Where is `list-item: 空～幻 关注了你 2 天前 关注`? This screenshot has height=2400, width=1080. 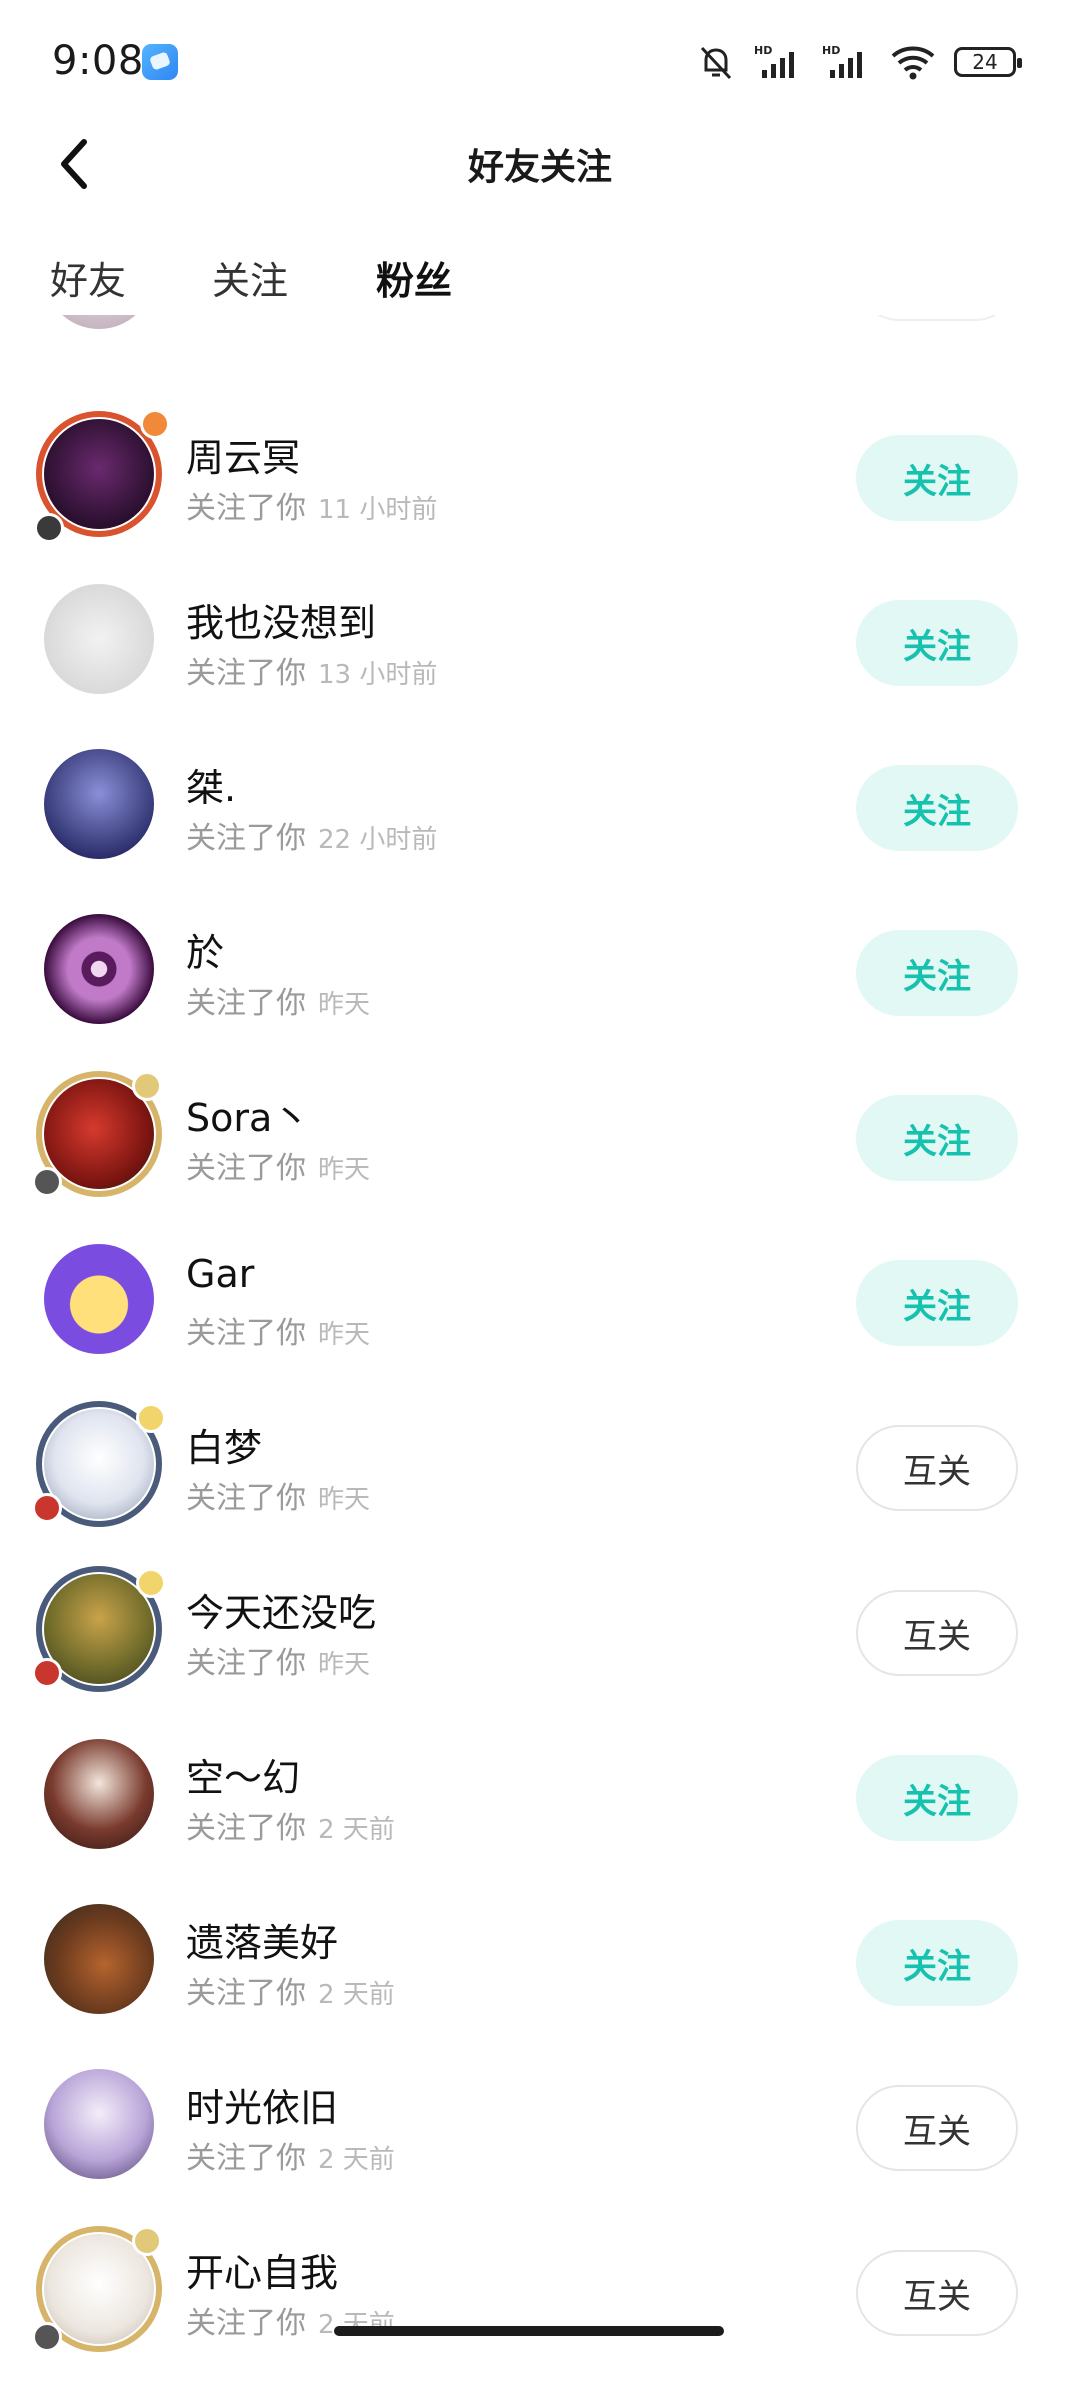 list-item: 空～幻 关注了你 2 天前 关注 is located at coordinates (540, 1797).